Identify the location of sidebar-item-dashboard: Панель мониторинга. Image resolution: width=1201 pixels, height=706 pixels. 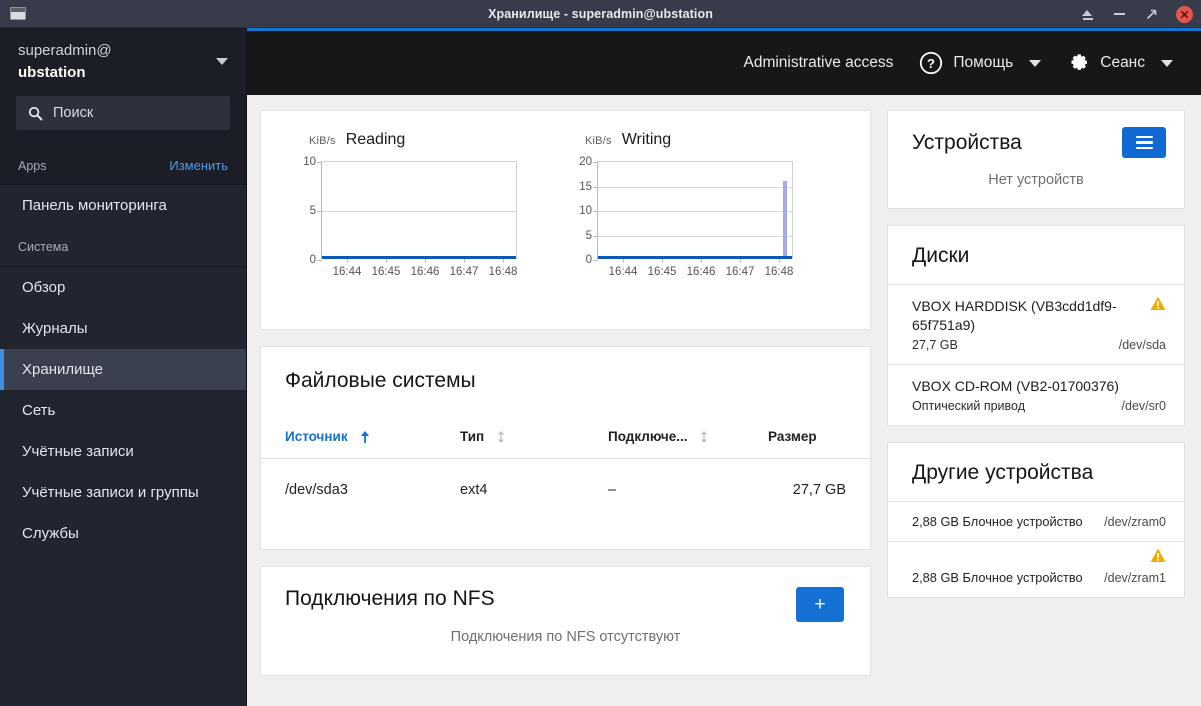
(123, 205).